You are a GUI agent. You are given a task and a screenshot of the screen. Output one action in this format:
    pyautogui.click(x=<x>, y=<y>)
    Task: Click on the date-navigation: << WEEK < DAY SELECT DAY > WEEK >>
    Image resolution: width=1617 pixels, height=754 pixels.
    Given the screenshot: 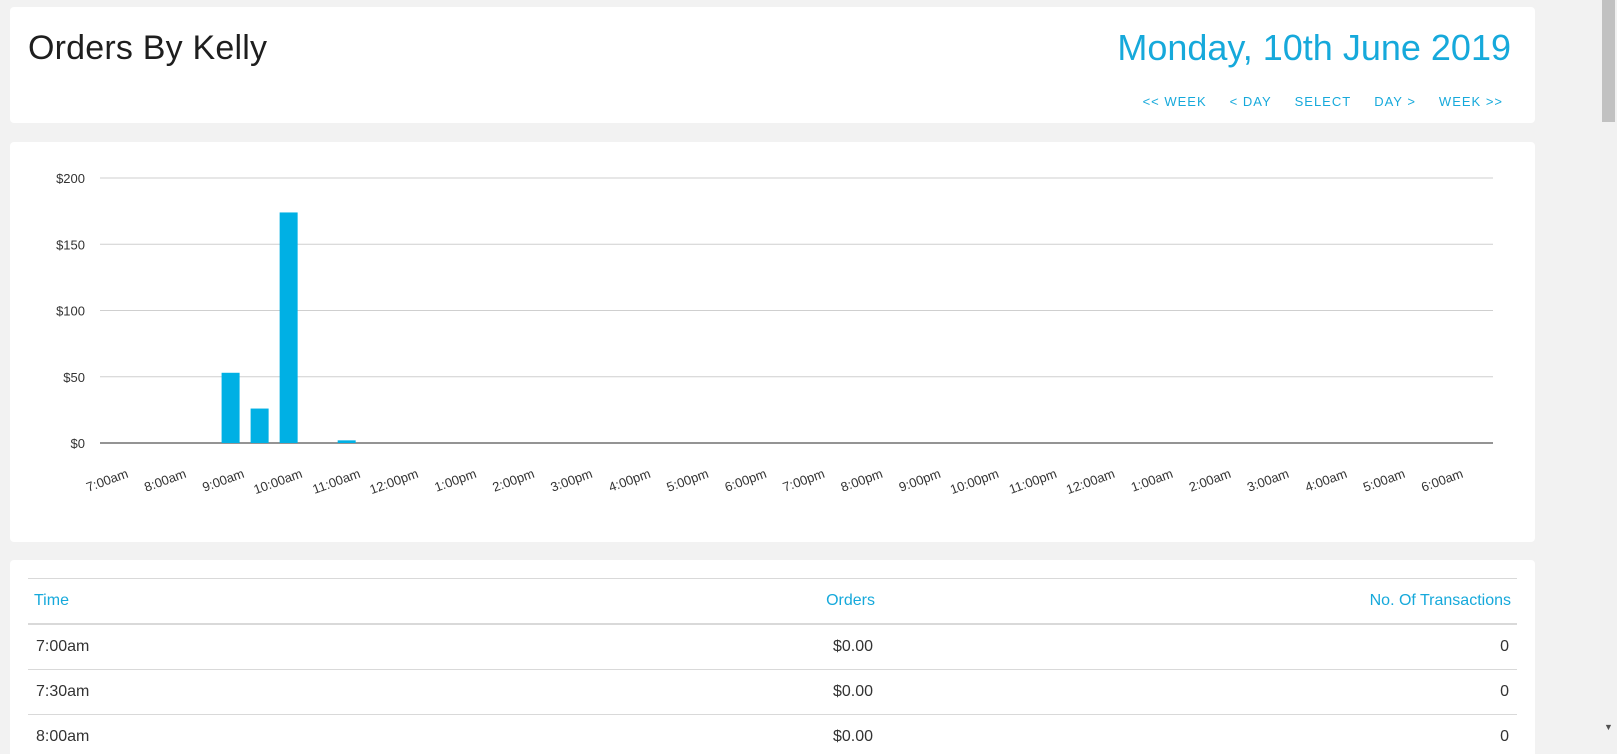 What is the action you would take?
    pyautogui.click(x=1311, y=101)
    